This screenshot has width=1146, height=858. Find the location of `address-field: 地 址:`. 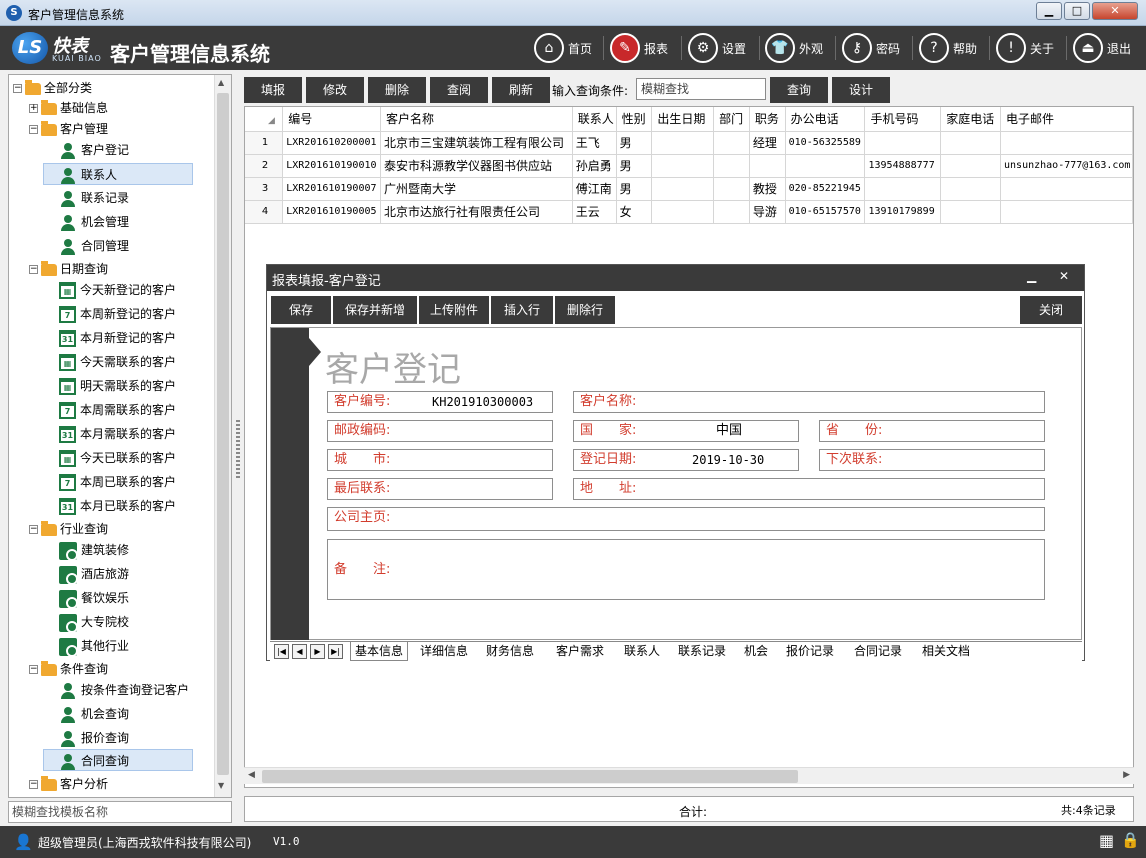

address-field: 地 址: is located at coordinates (809, 489).